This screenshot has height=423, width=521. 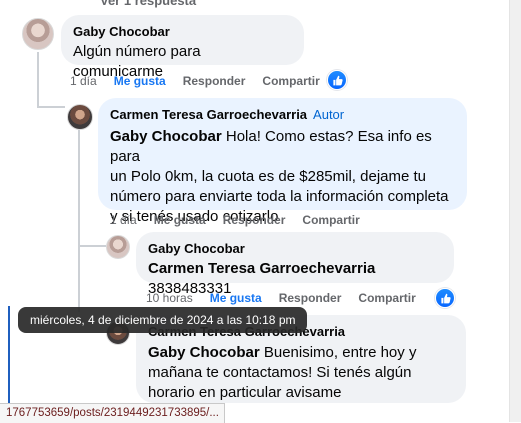 I want to click on comment-line: mañana te contactamos! Si tenés algún, so click(x=280, y=372).